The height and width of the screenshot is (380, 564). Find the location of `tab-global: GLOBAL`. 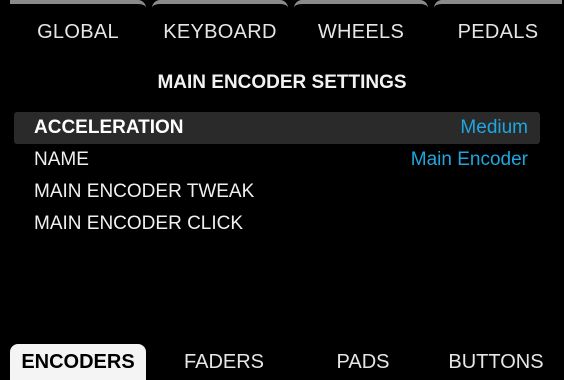

tab-global: GLOBAL is located at coordinates (78, 25).